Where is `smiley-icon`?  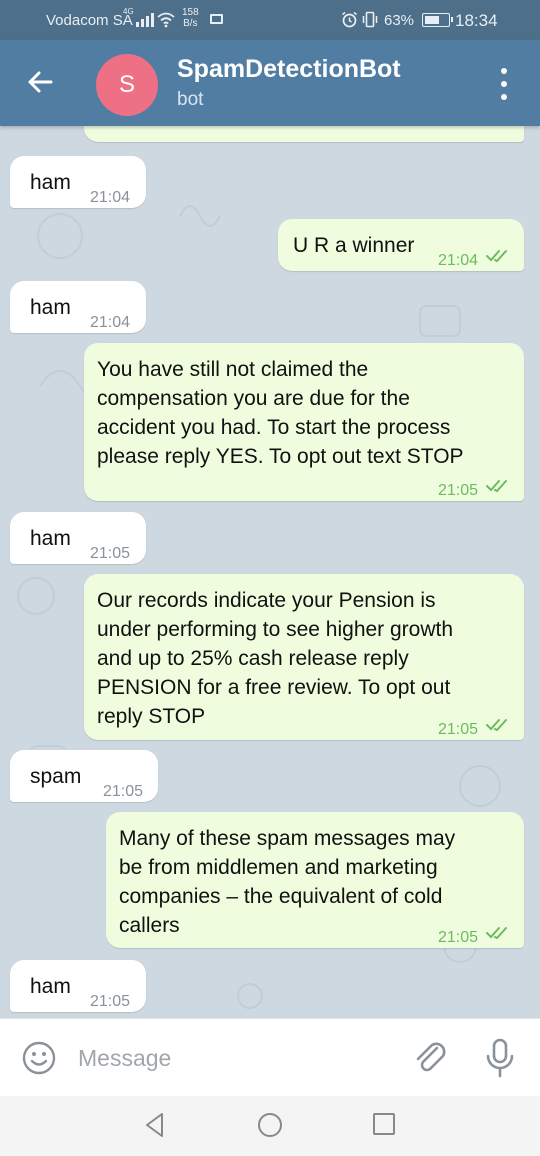 smiley-icon is located at coordinates (39, 1058).